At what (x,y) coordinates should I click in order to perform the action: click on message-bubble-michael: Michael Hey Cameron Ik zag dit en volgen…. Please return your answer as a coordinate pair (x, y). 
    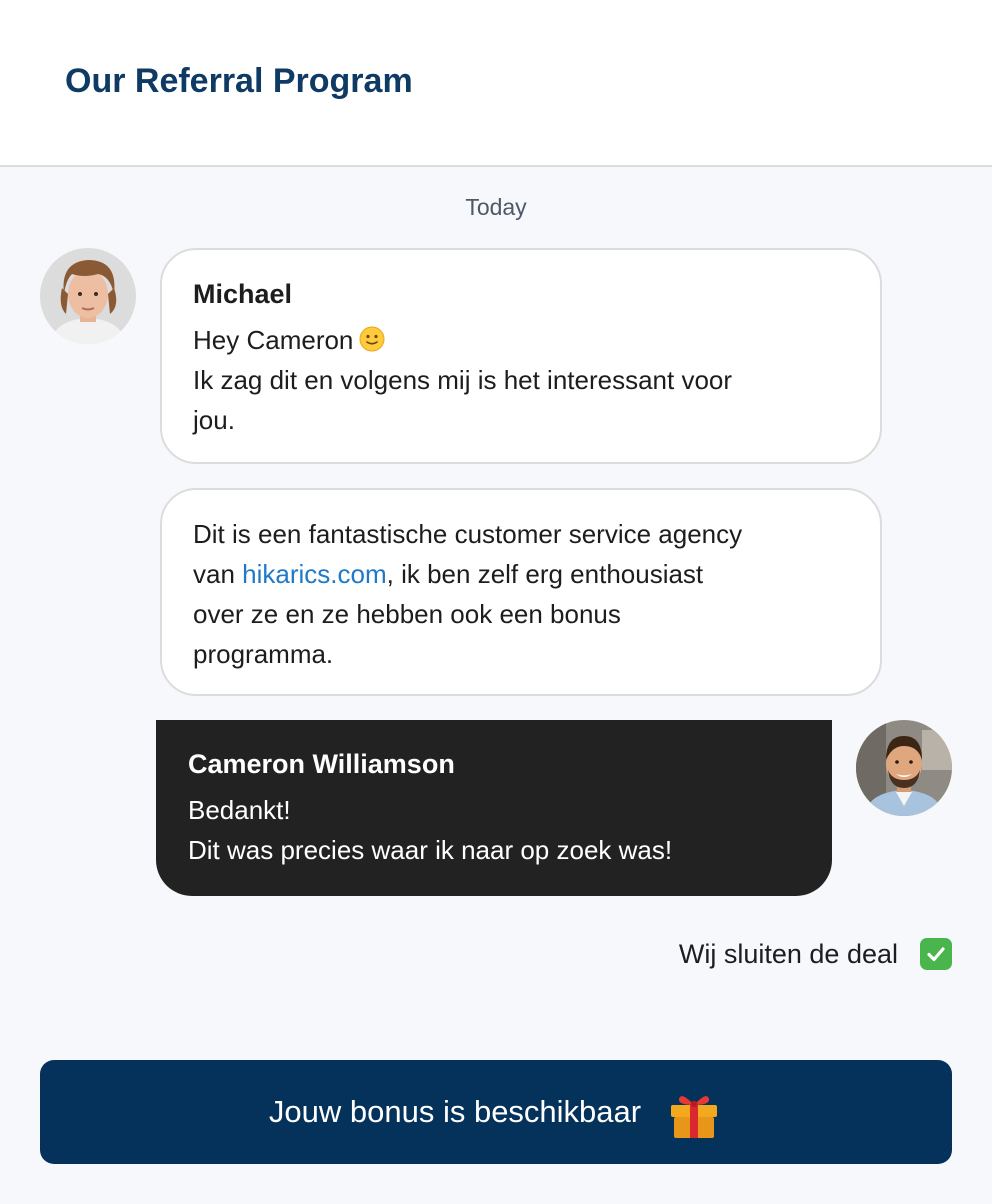
    Looking at the image, I should click on (521, 356).